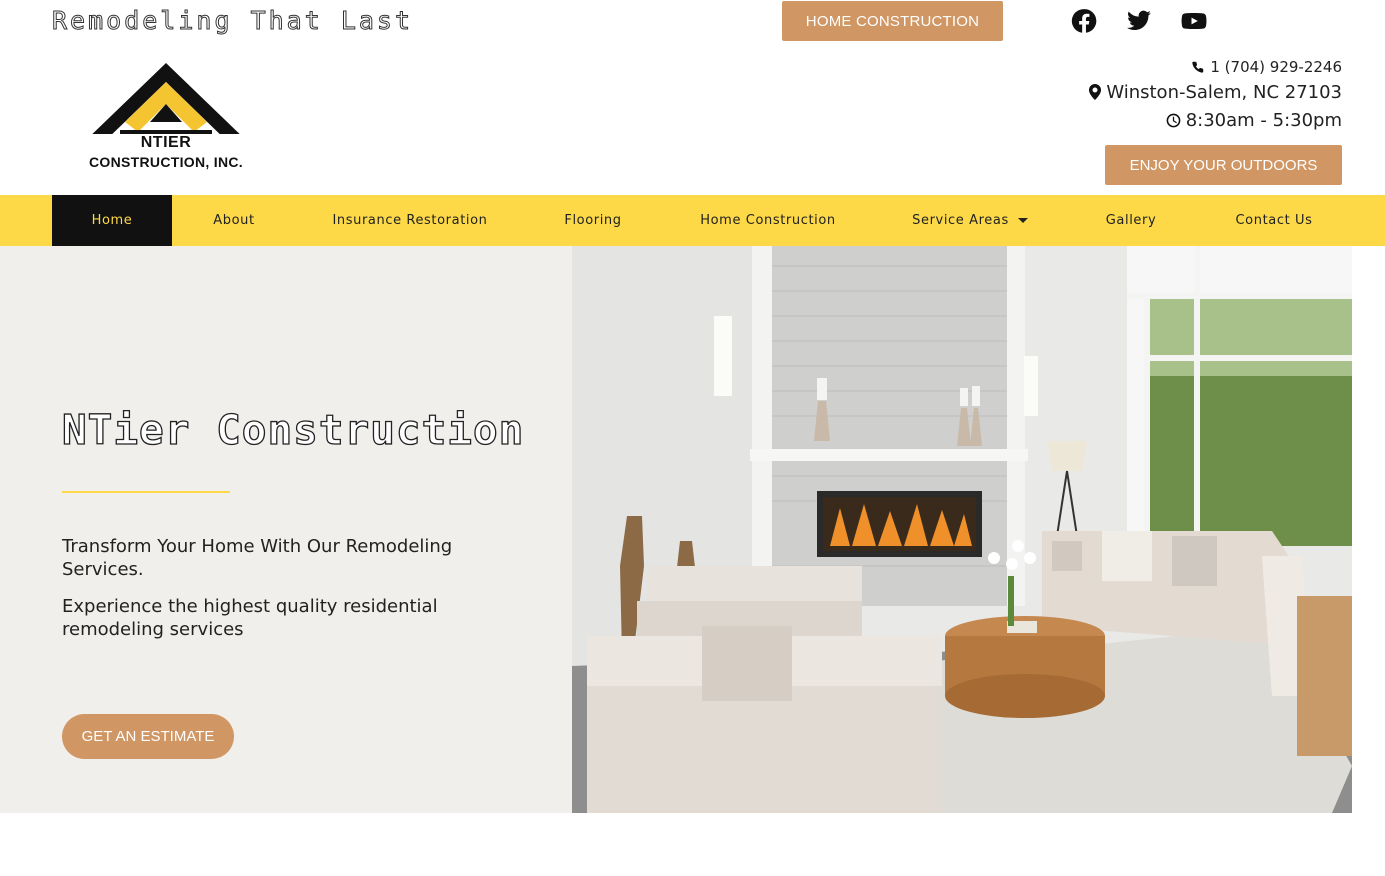 The width and height of the screenshot is (1385, 876). What do you see at coordinates (293, 429) in the screenshot?
I see `hero-title: NTier Construction` at bounding box center [293, 429].